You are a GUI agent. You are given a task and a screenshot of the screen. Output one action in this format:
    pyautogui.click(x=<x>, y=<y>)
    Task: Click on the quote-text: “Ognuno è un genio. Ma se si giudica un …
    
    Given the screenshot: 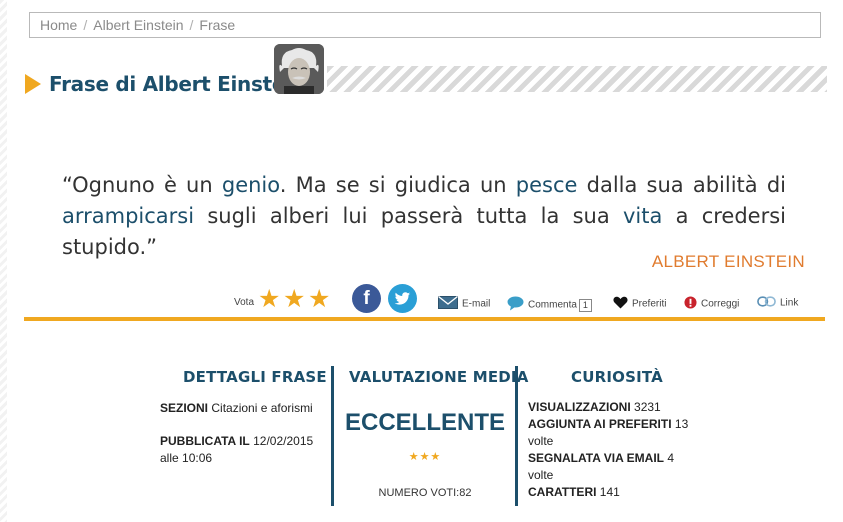 What is the action you would take?
    pyautogui.click(x=424, y=216)
    